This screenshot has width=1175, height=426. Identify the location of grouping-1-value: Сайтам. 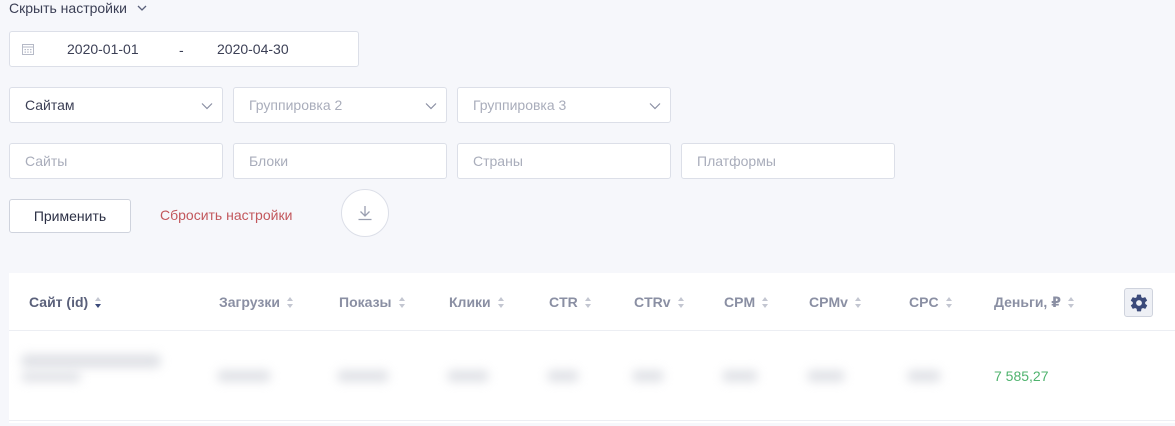
(50, 105).